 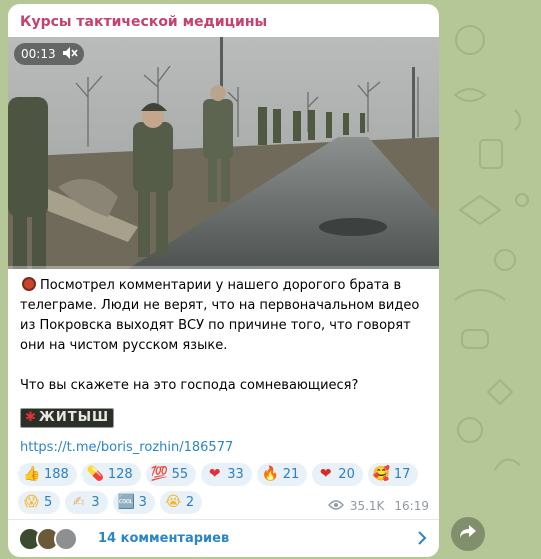 I want to click on reaction-chip: 🆒 3, so click(x=133, y=502).